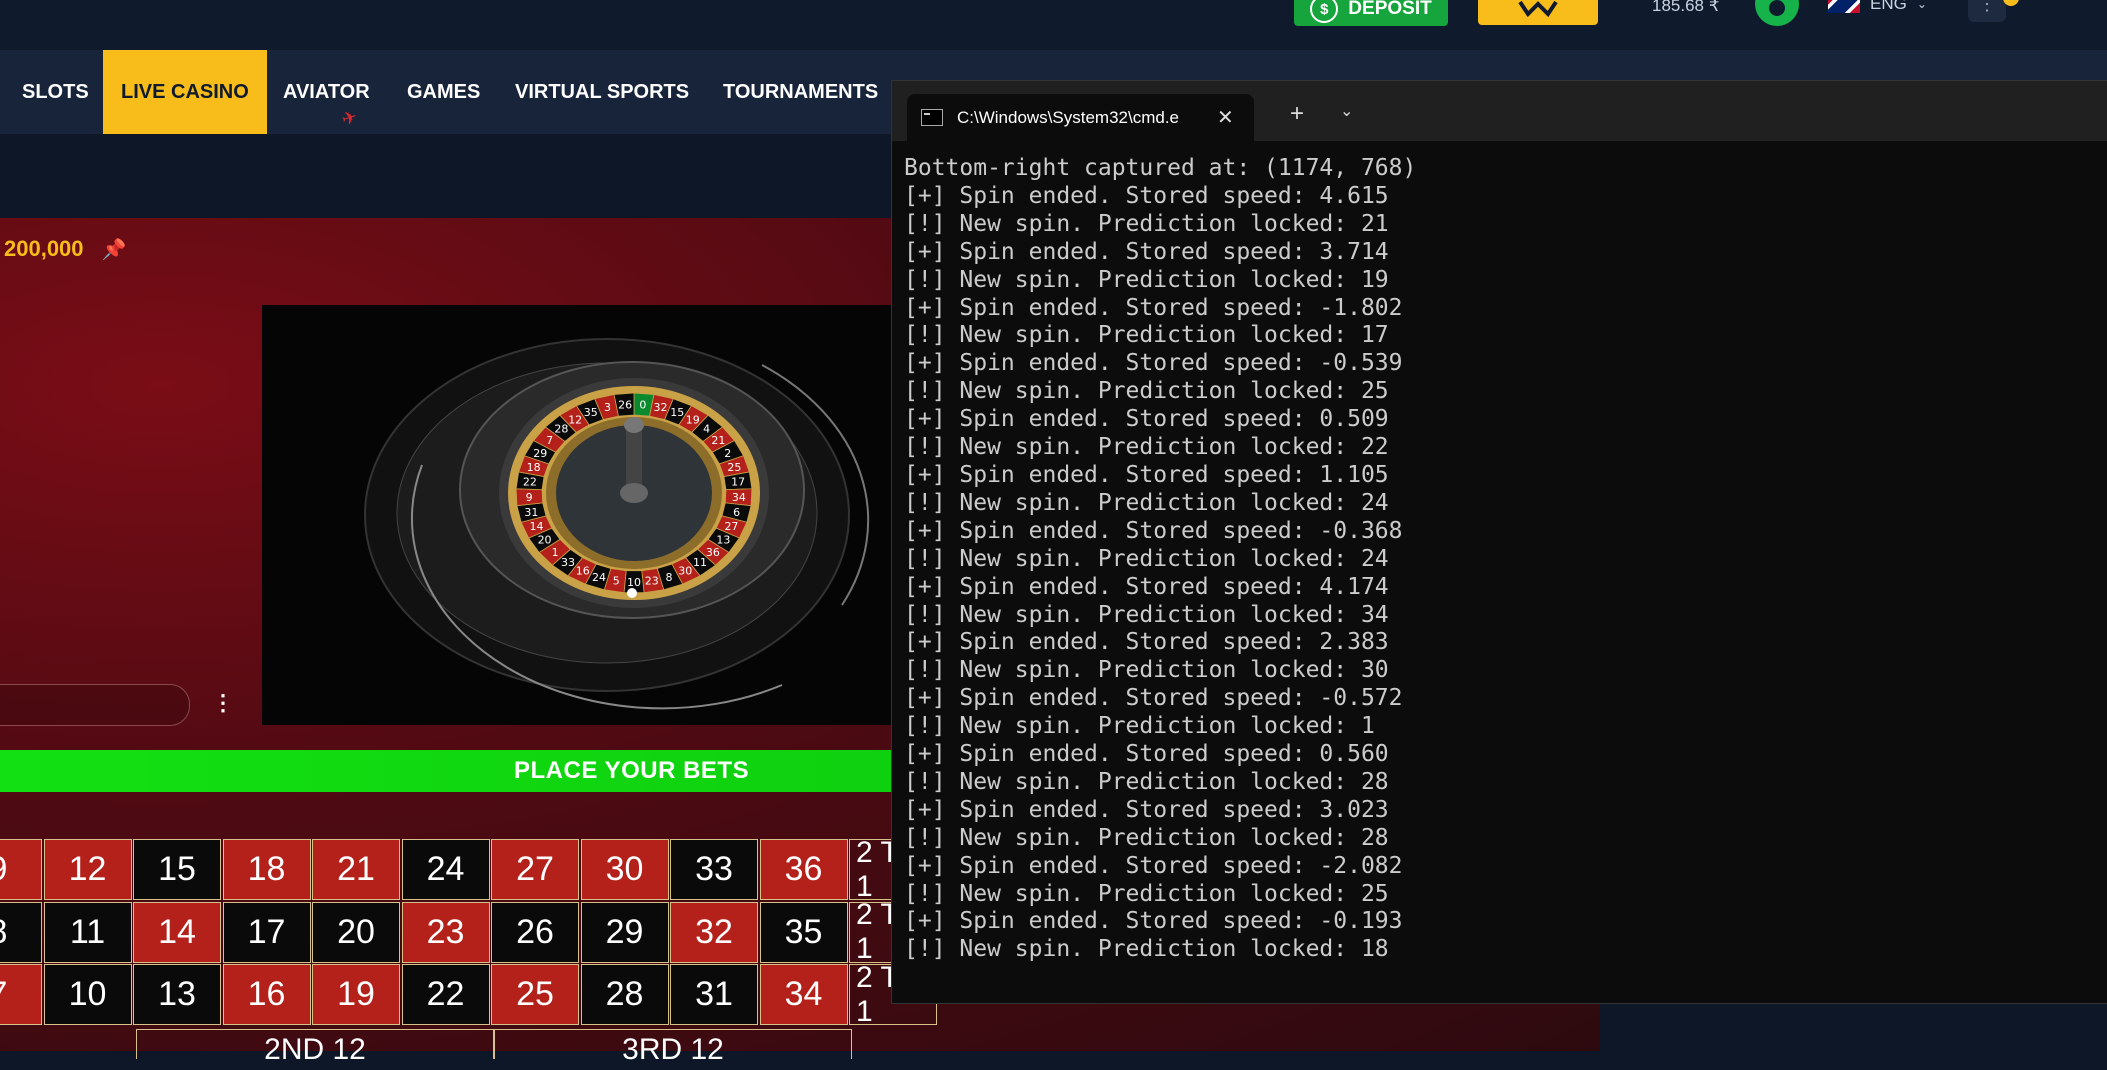 The width and height of the screenshot is (2107, 1070). I want to click on bet-cell-11: 11, so click(87, 932).